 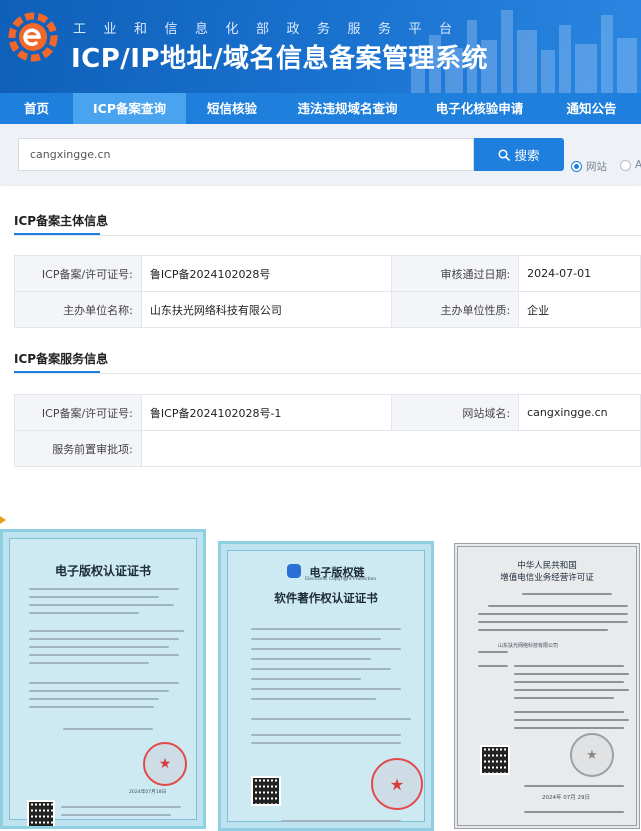 What do you see at coordinates (397, 784) in the screenshot?
I see `red-seal-icon: ★` at bounding box center [397, 784].